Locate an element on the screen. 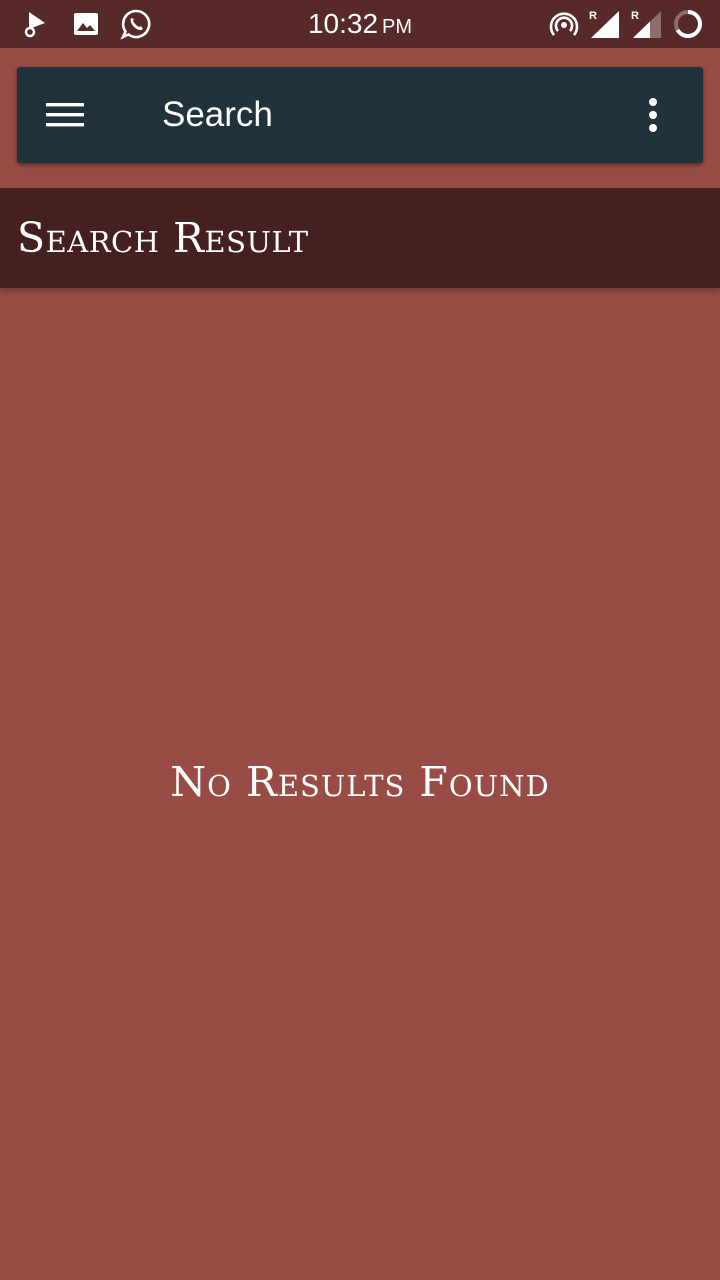  app-toolbar: Search is located at coordinates (360, 115).